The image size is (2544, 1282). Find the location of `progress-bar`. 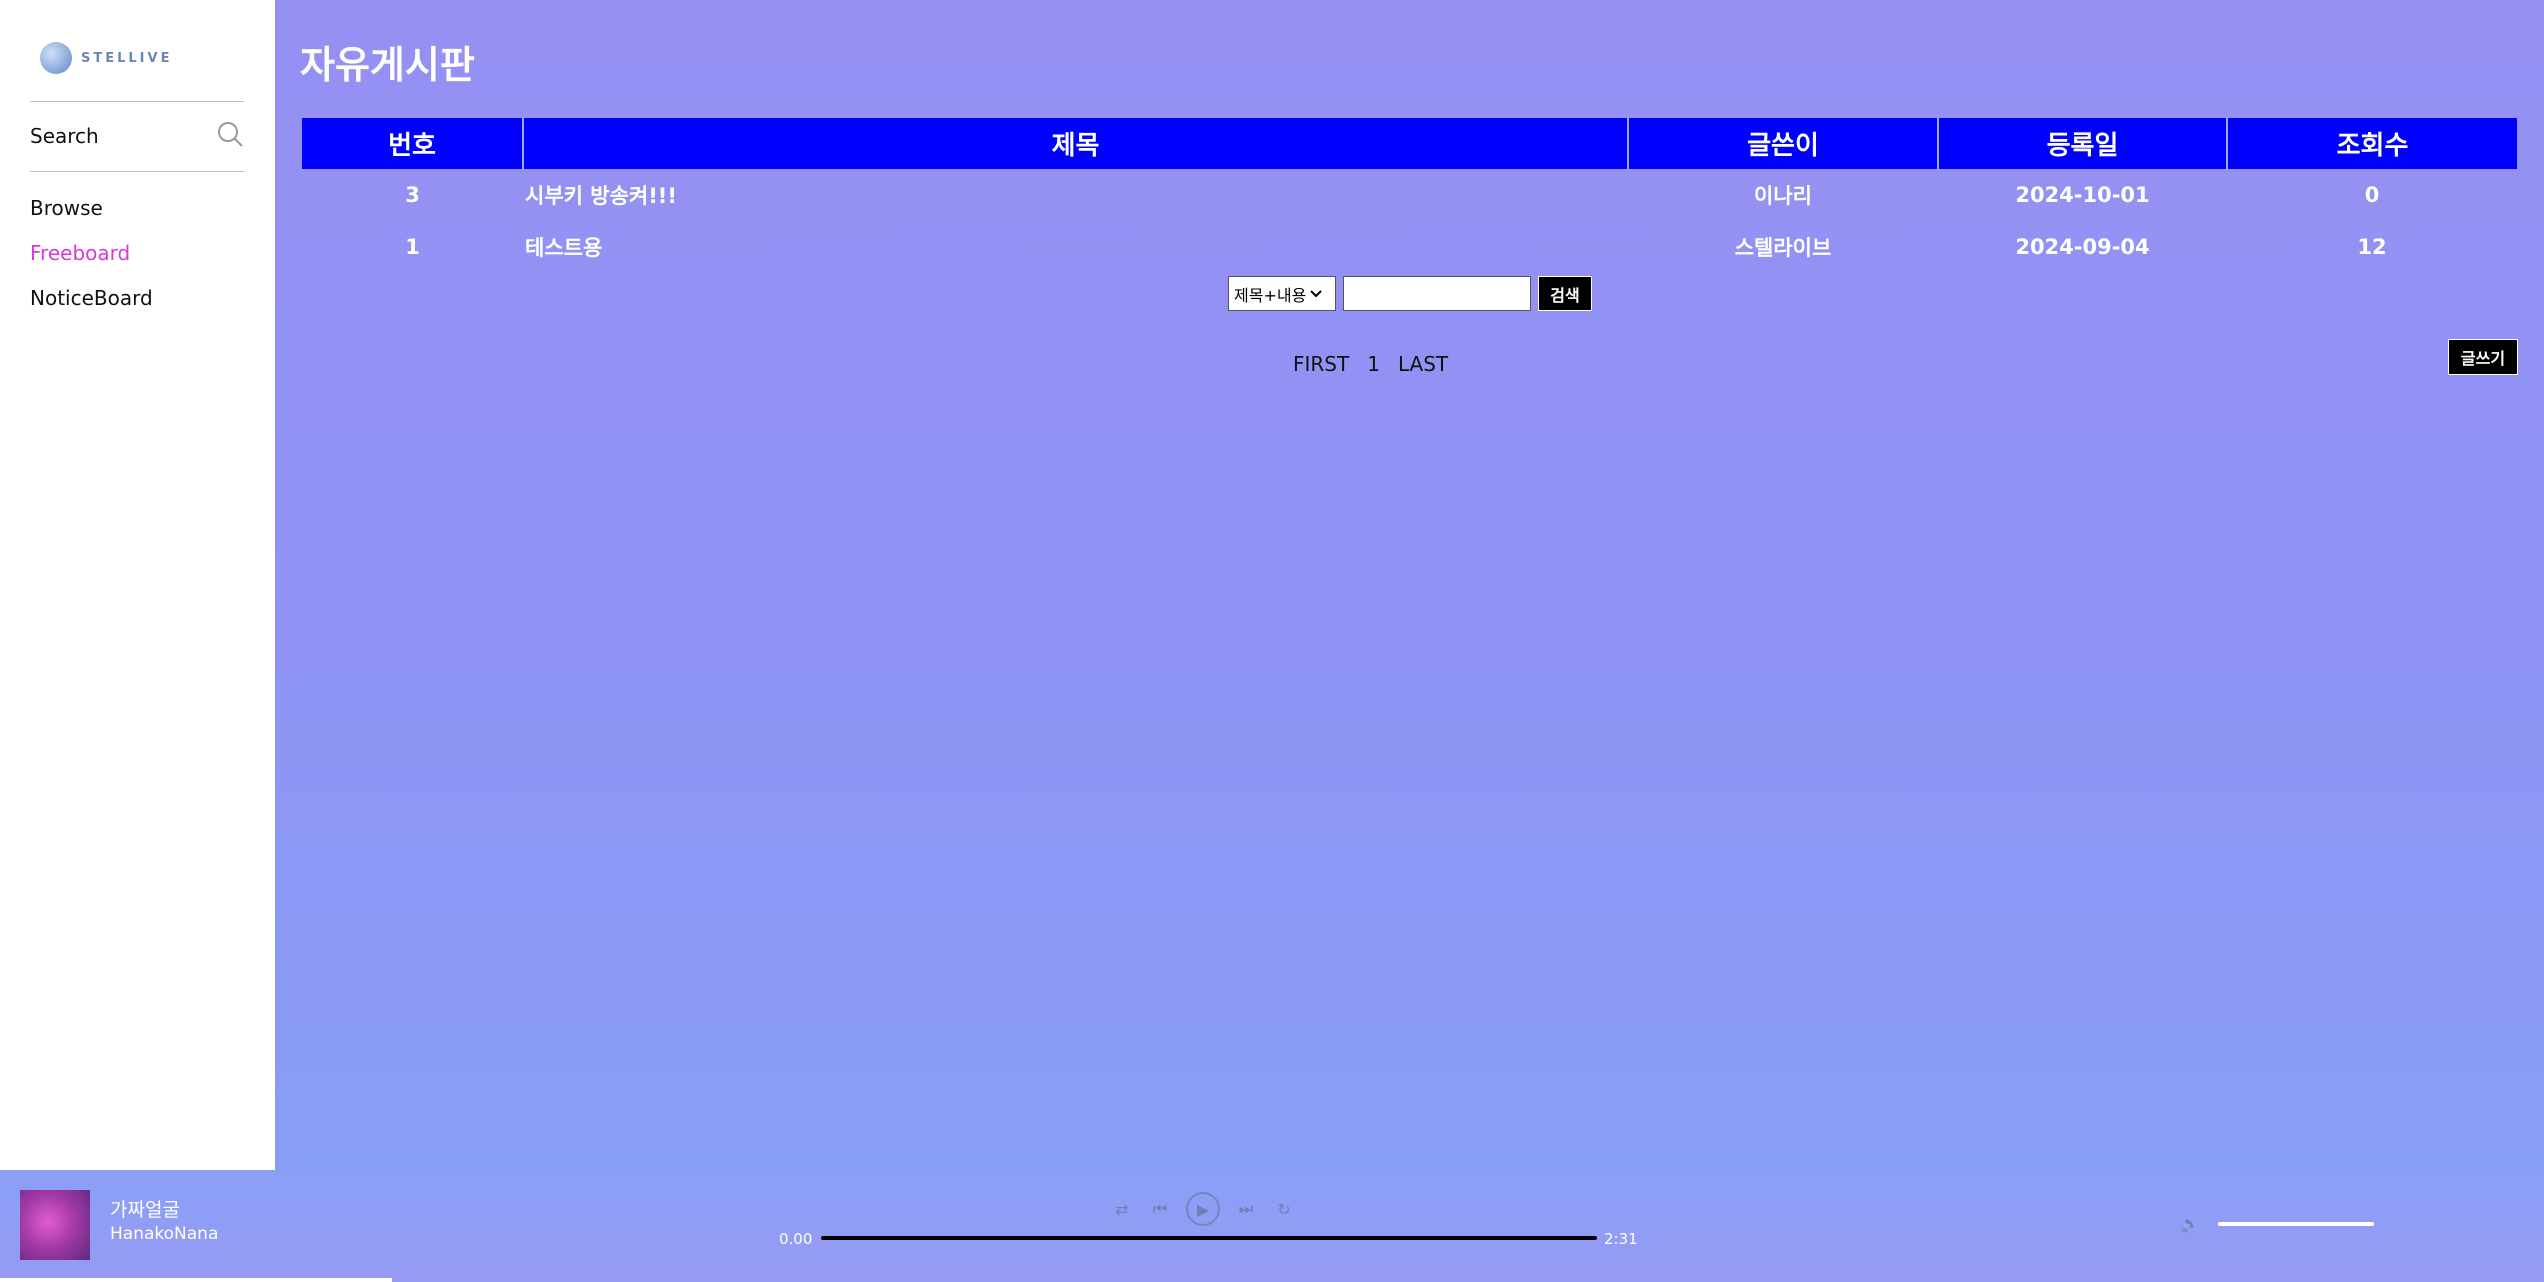

progress-bar is located at coordinates (1209, 1238).